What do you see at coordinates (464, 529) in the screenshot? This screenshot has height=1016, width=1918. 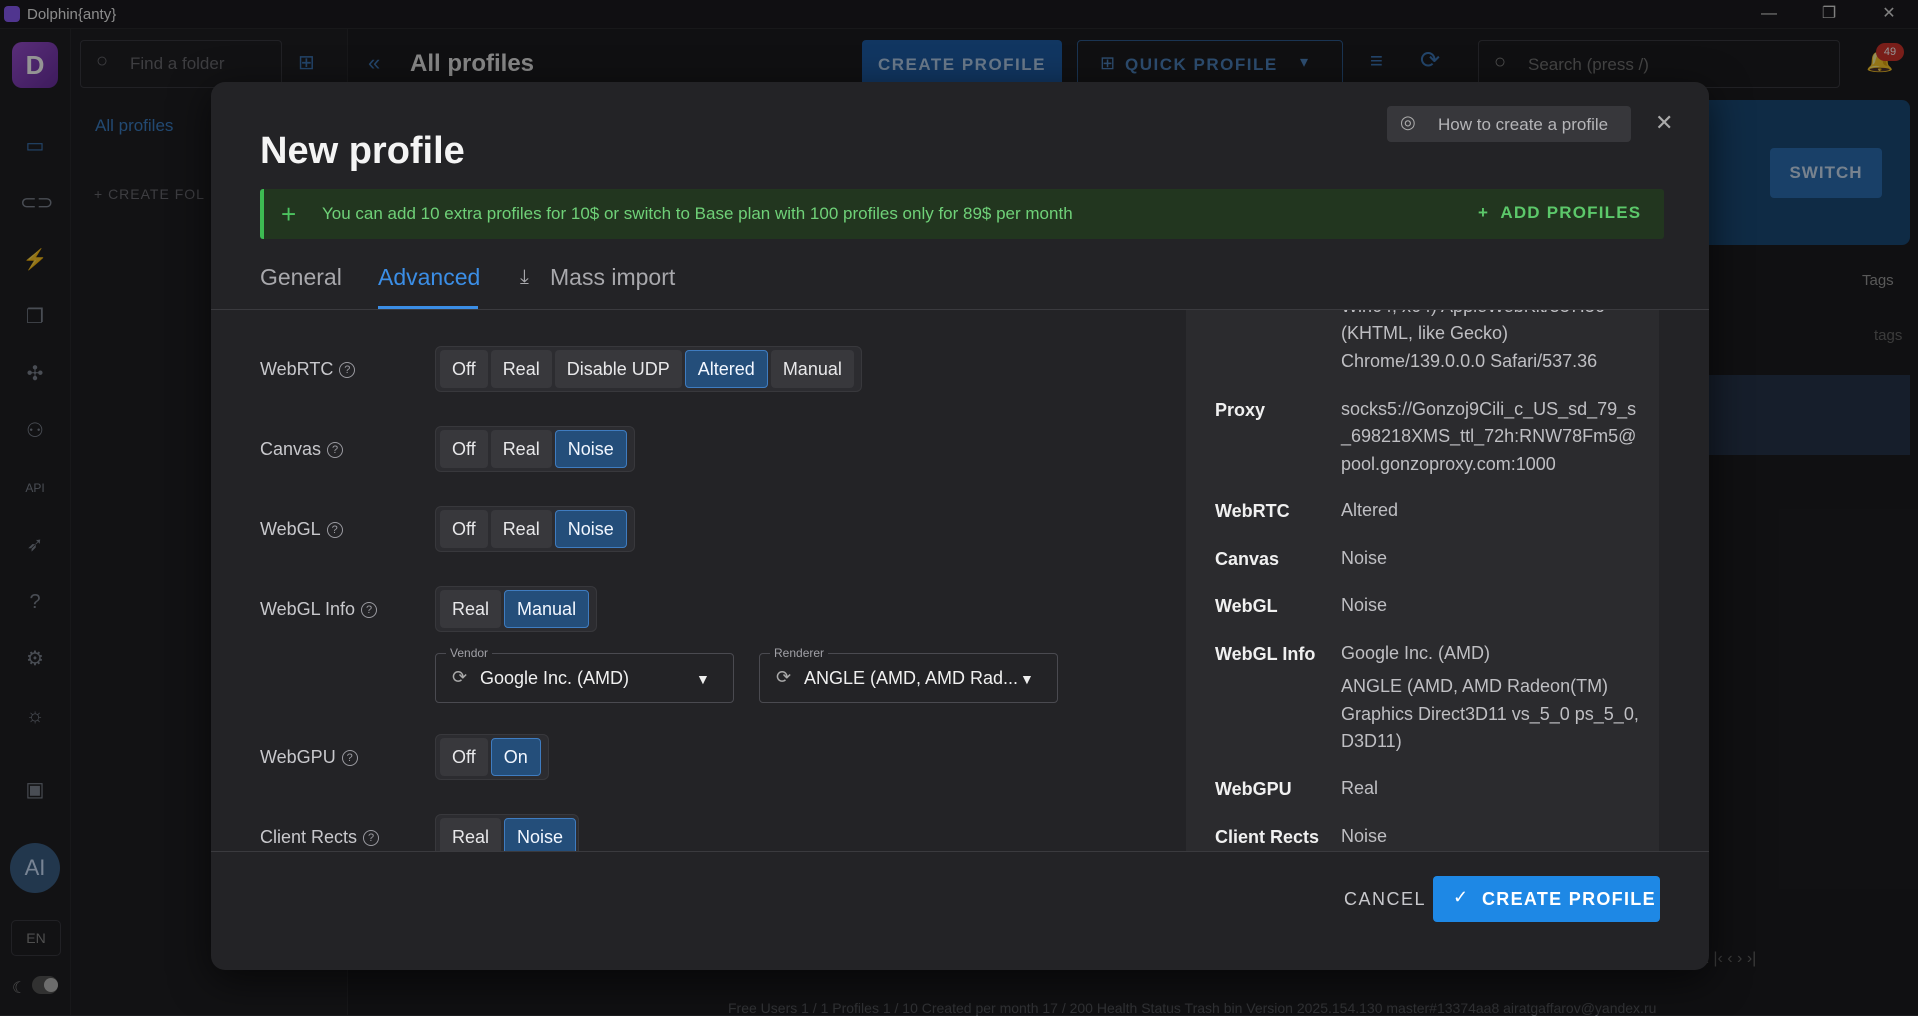 I see `webgl-option-off: Off` at bounding box center [464, 529].